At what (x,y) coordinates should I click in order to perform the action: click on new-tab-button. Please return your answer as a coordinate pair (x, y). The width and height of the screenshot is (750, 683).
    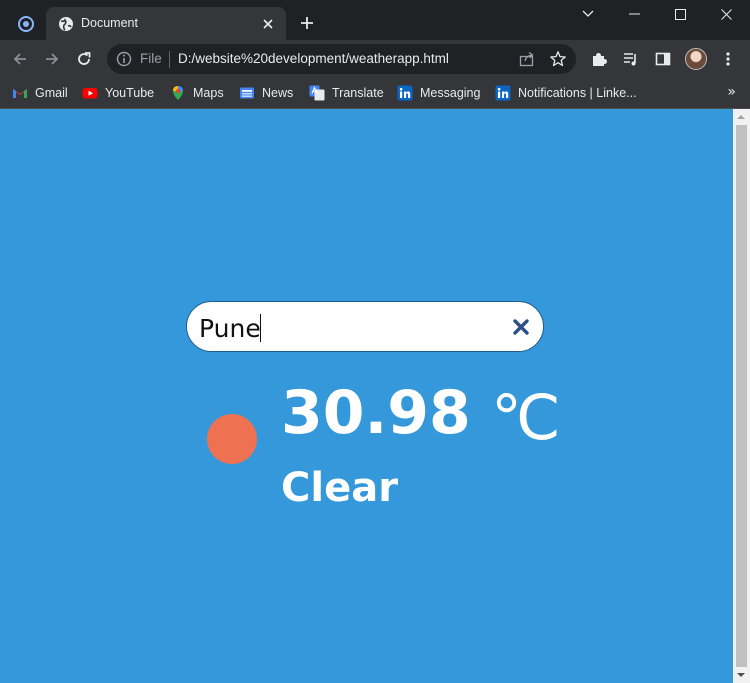
    Looking at the image, I should click on (307, 23).